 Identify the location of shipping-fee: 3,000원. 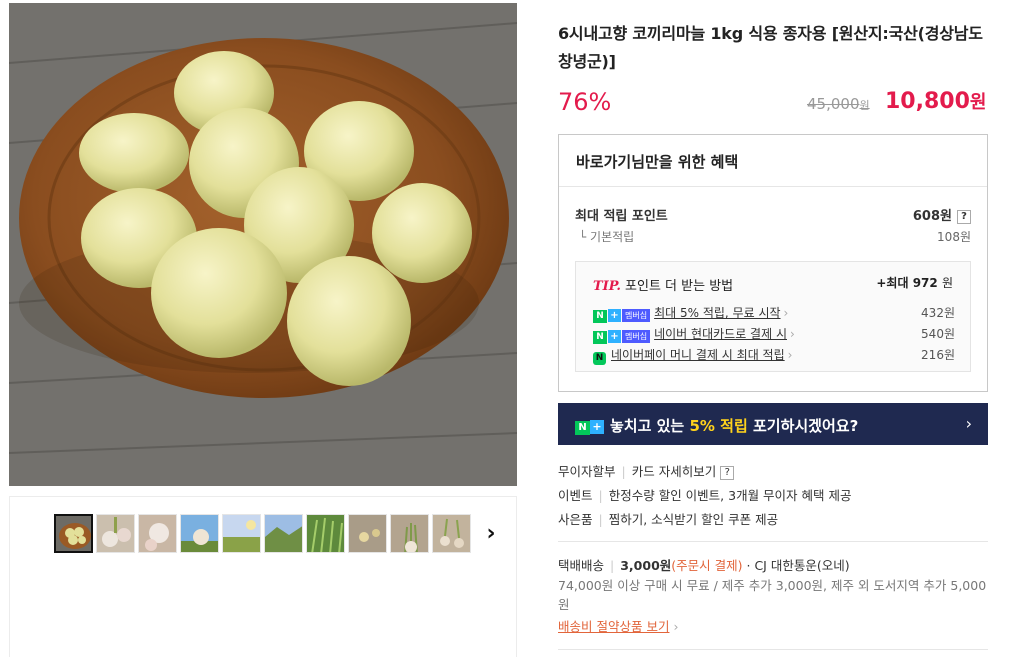
(646, 565).